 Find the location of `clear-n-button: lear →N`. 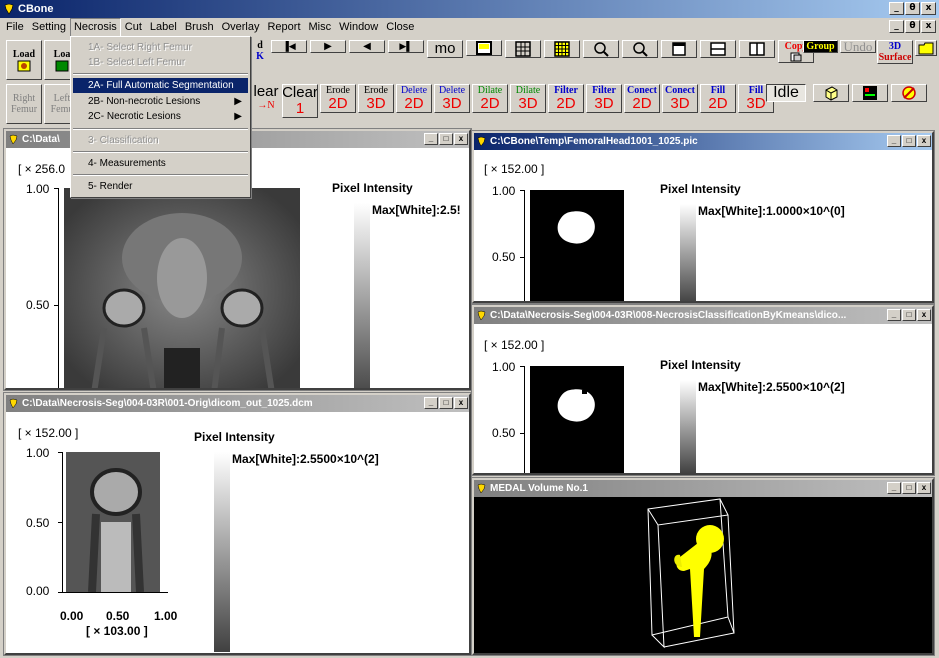

clear-n-button: lear →N is located at coordinates (266, 97).